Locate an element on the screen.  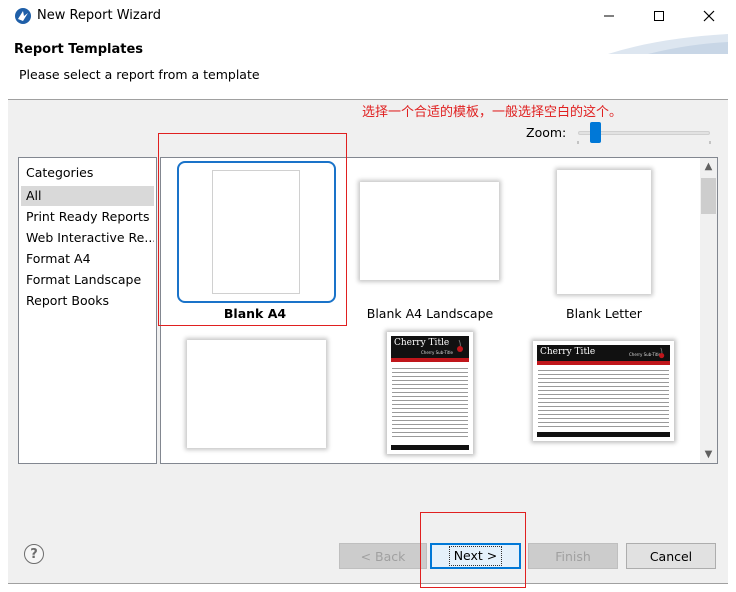
zoom-thumb is located at coordinates (596, 132).